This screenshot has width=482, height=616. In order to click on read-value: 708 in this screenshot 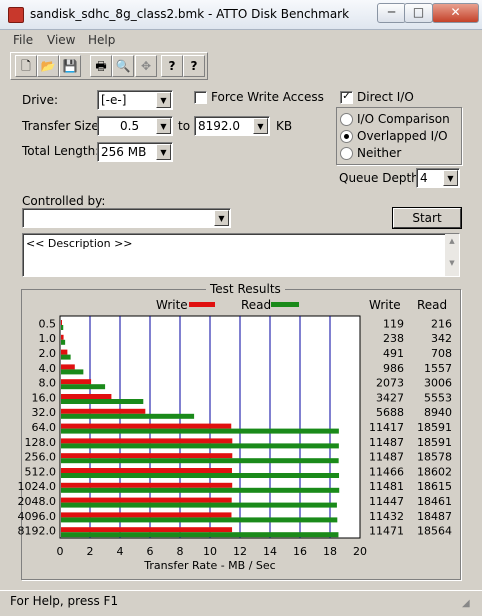, I will do `click(441, 353)`.